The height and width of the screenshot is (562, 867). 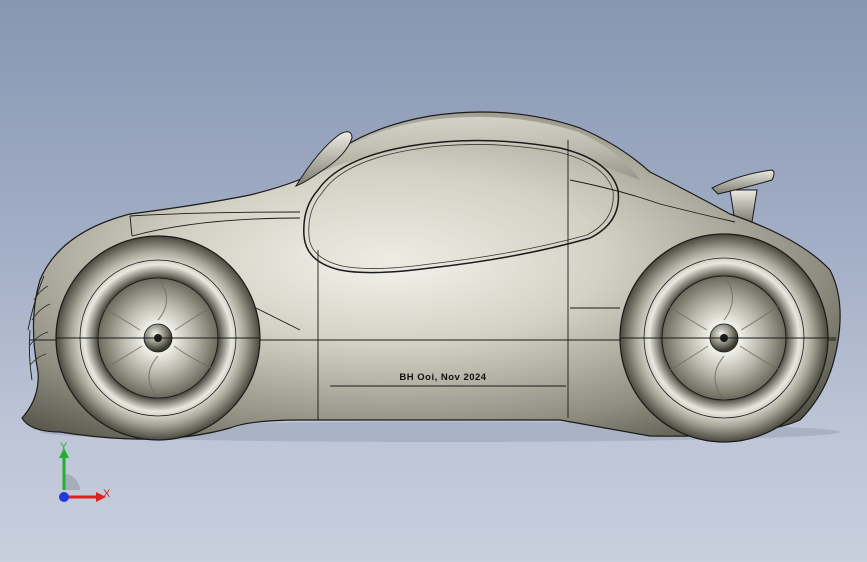 I want to click on z-axis-origin, so click(x=64, y=497).